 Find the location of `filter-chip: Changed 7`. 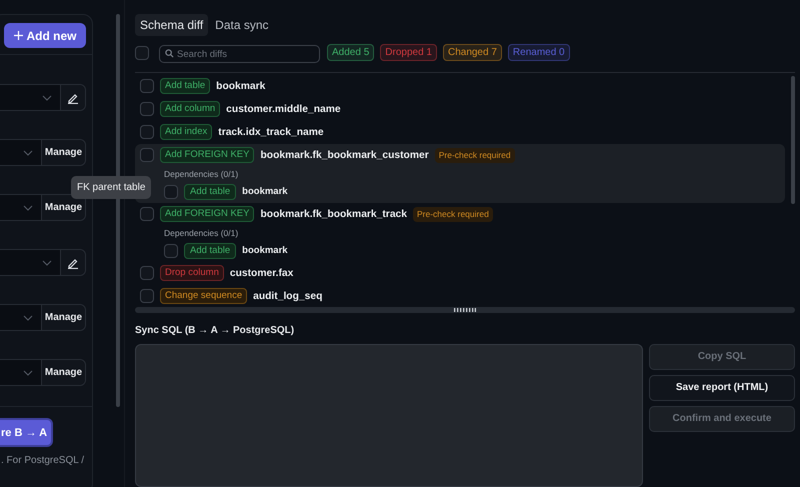

filter-chip: Changed 7 is located at coordinates (472, 53).